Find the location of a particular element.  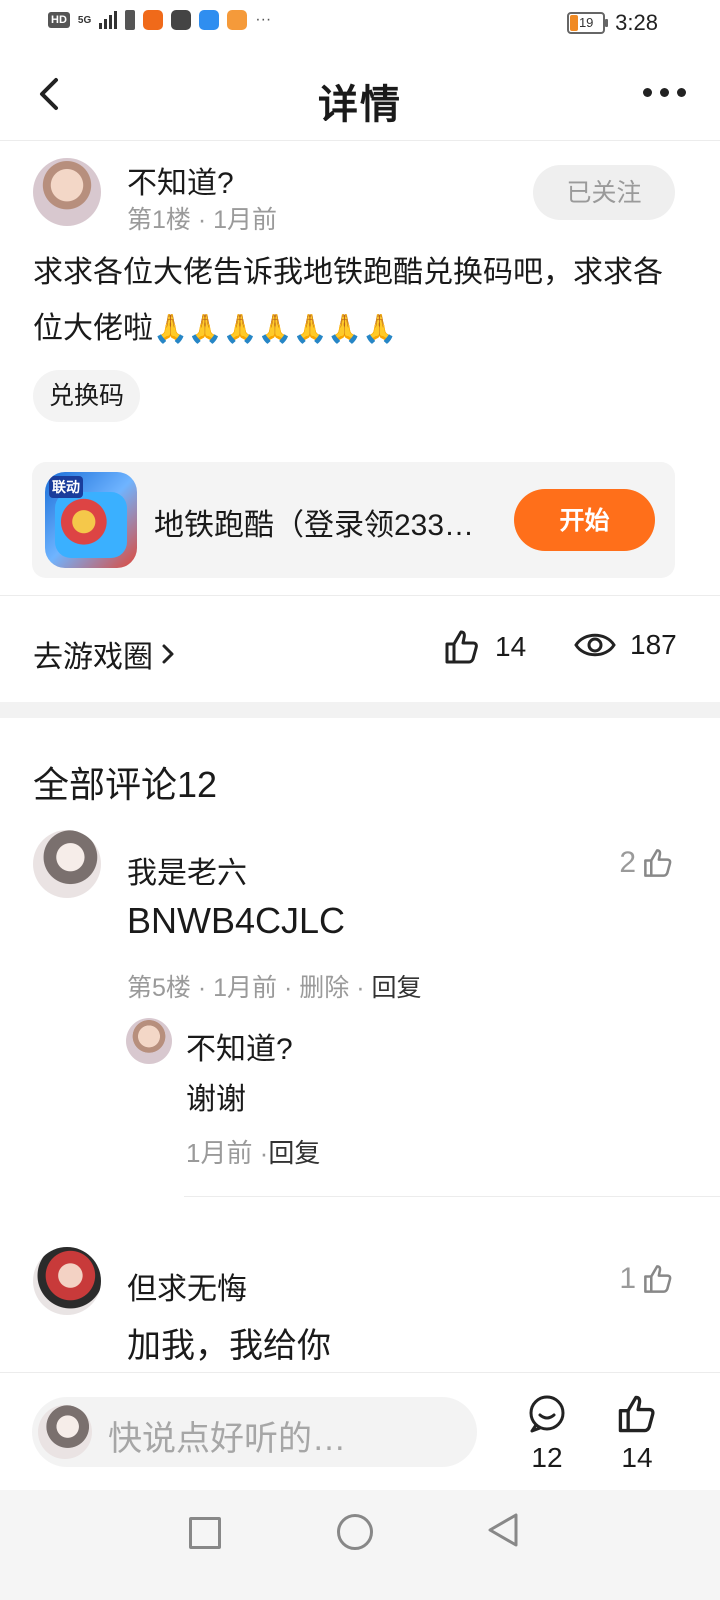

comment-like-button: 1 is located at coordinates (646, 1279).